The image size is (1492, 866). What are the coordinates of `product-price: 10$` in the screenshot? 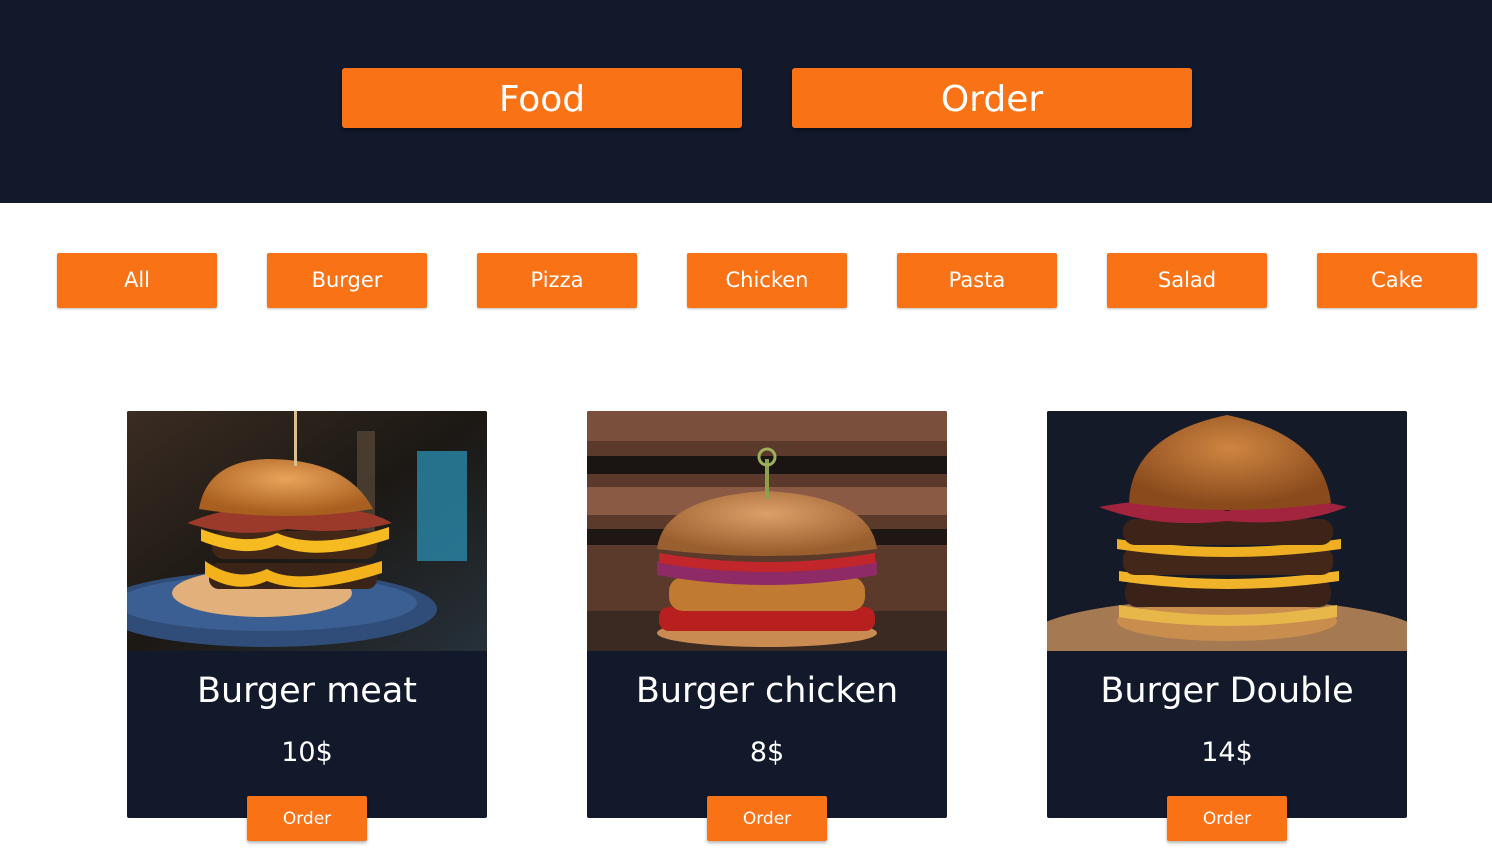 It's located at (307, 752).